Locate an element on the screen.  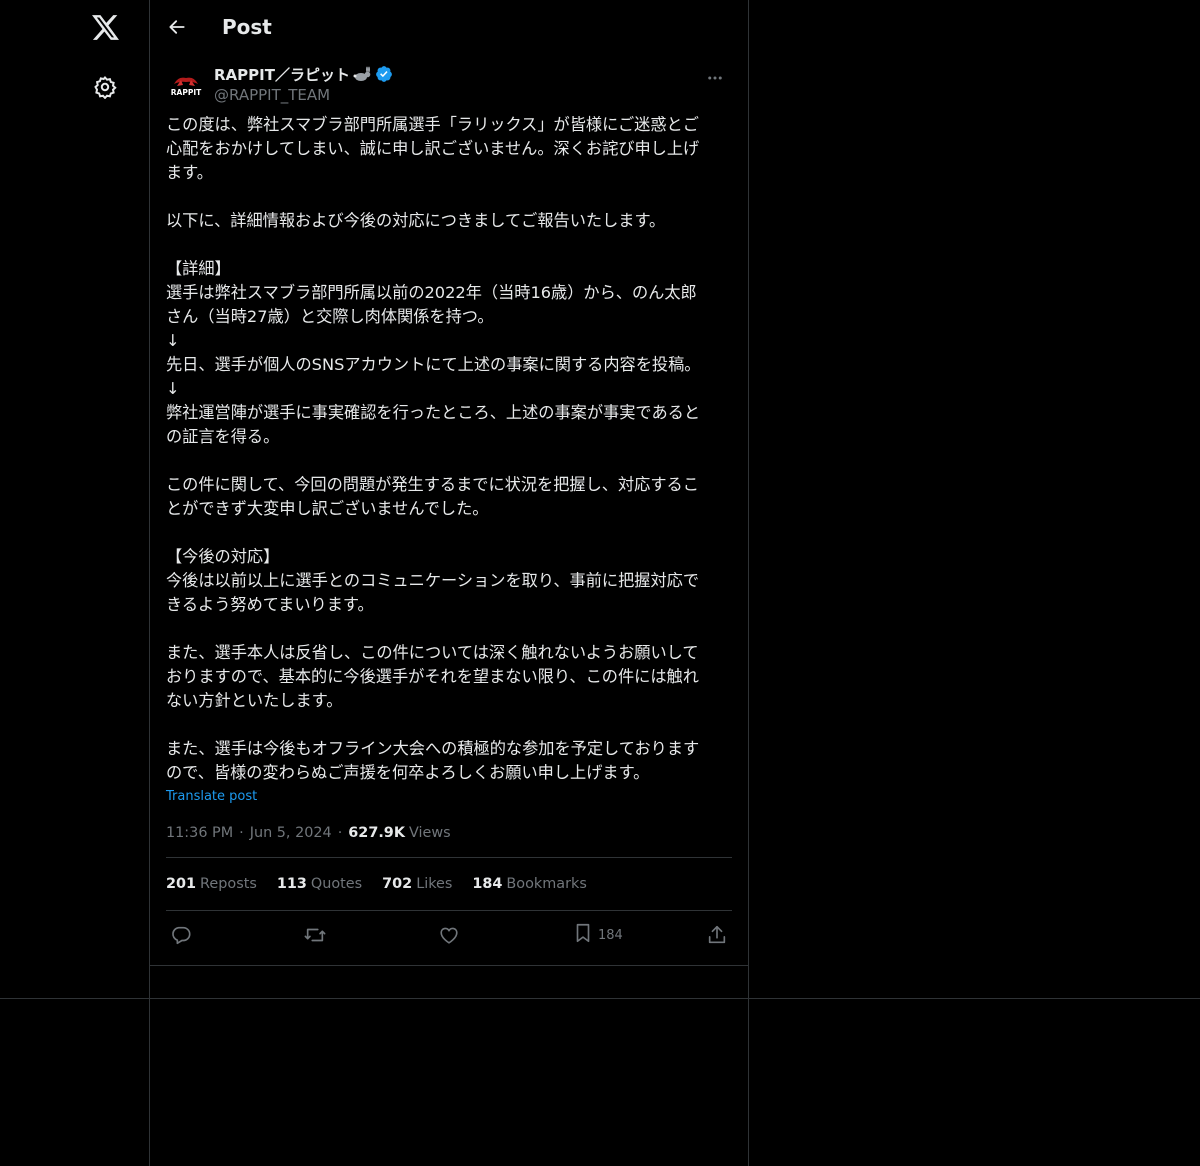
post-meta: 11:36 PM · Jun 5, 2024 · 627.9K Views is located at coordinates (449, 833).